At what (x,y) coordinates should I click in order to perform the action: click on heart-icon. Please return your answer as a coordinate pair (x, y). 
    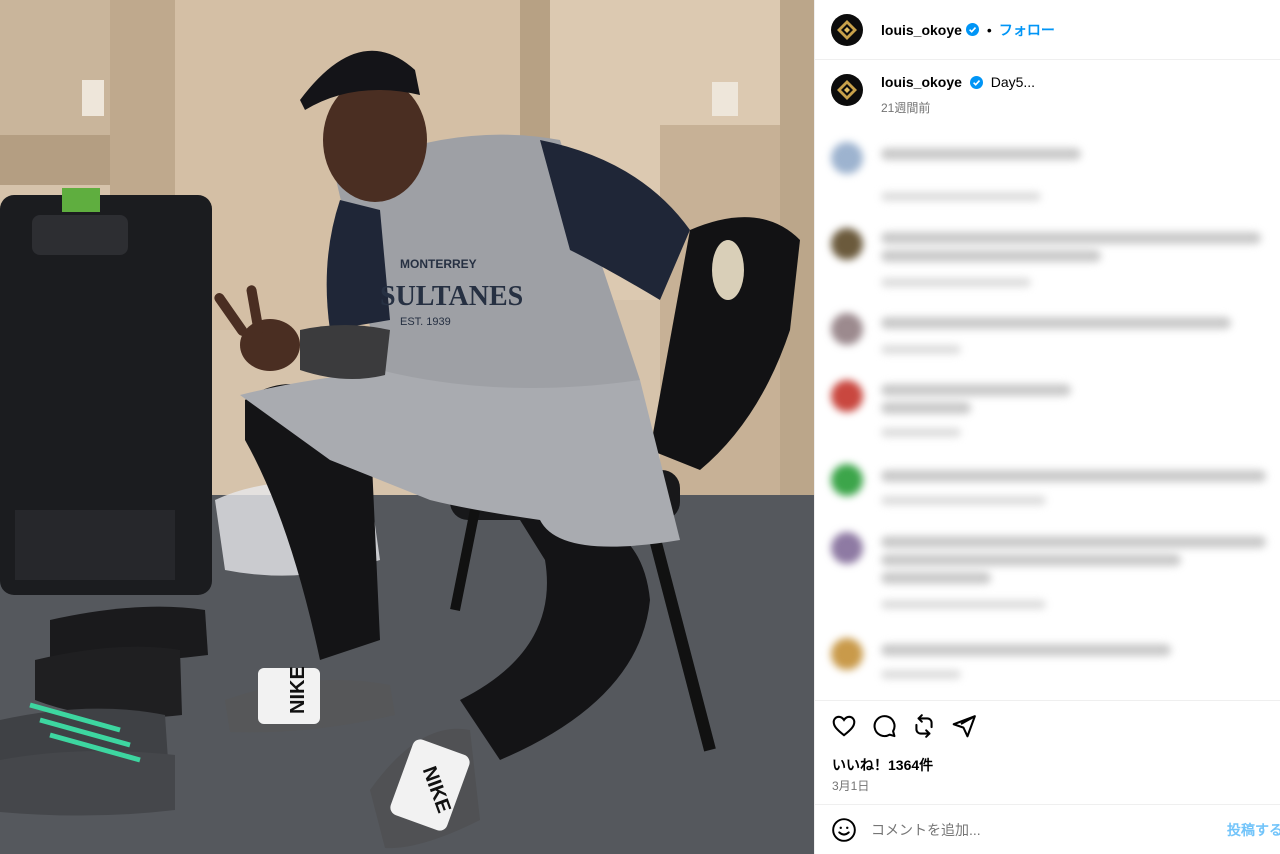
    Looking at the image, I should click on (844, 726).